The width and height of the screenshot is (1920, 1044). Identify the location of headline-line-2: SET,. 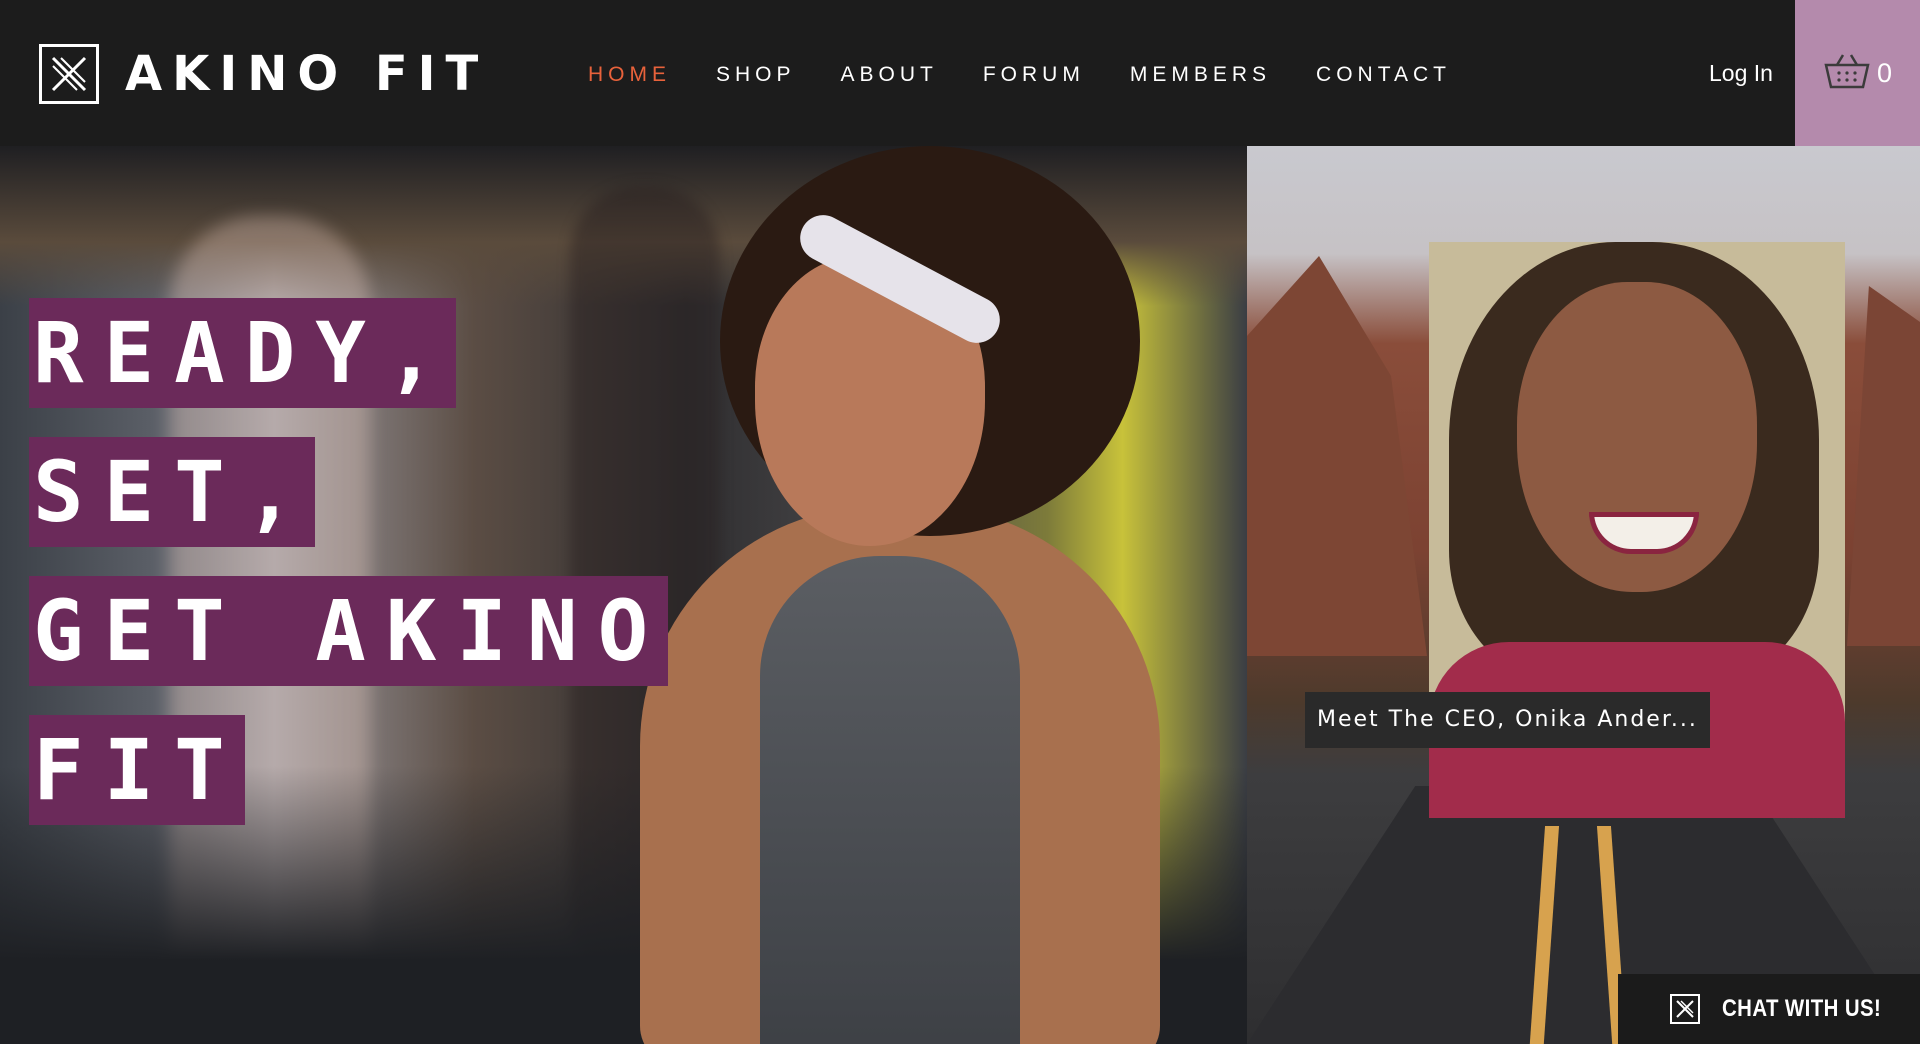
(172, 492).